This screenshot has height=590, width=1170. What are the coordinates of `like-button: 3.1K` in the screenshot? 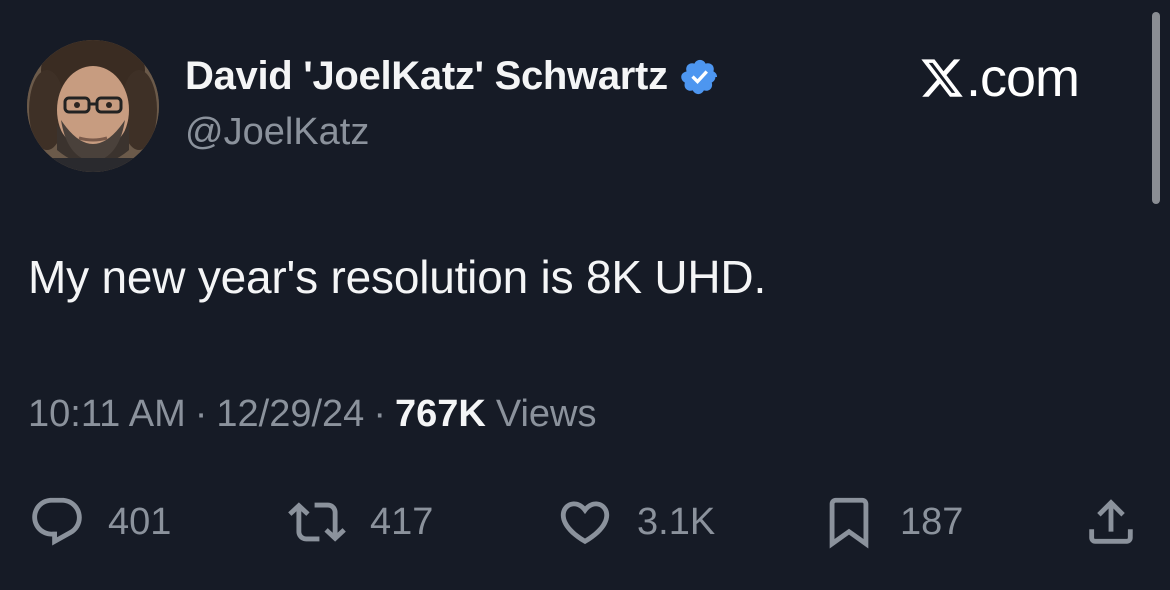 It's located at (635, 522).